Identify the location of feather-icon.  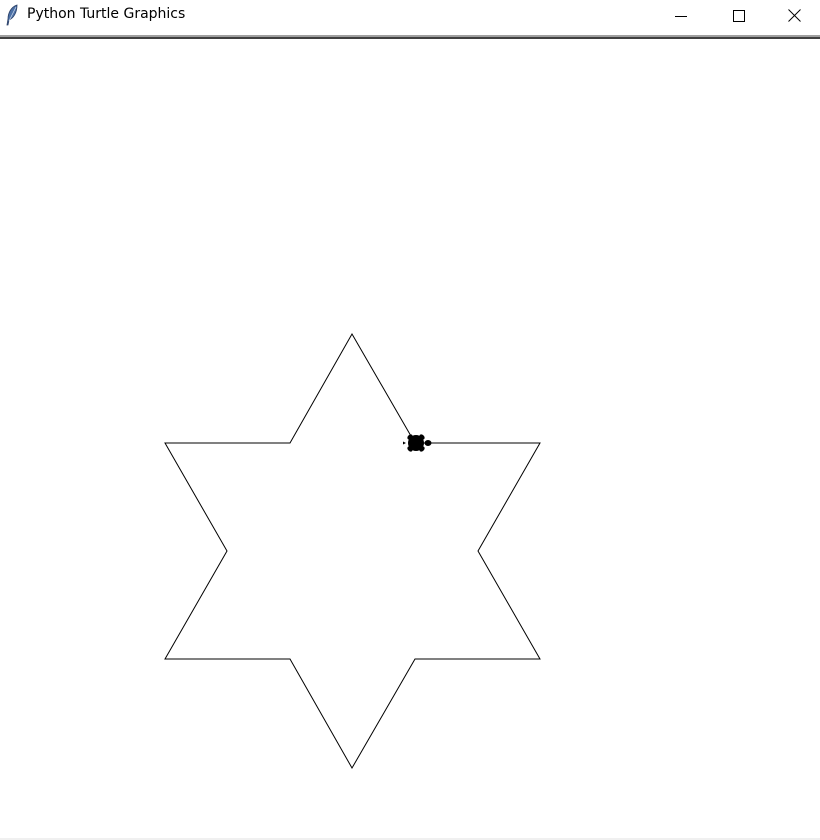
(12, 15).